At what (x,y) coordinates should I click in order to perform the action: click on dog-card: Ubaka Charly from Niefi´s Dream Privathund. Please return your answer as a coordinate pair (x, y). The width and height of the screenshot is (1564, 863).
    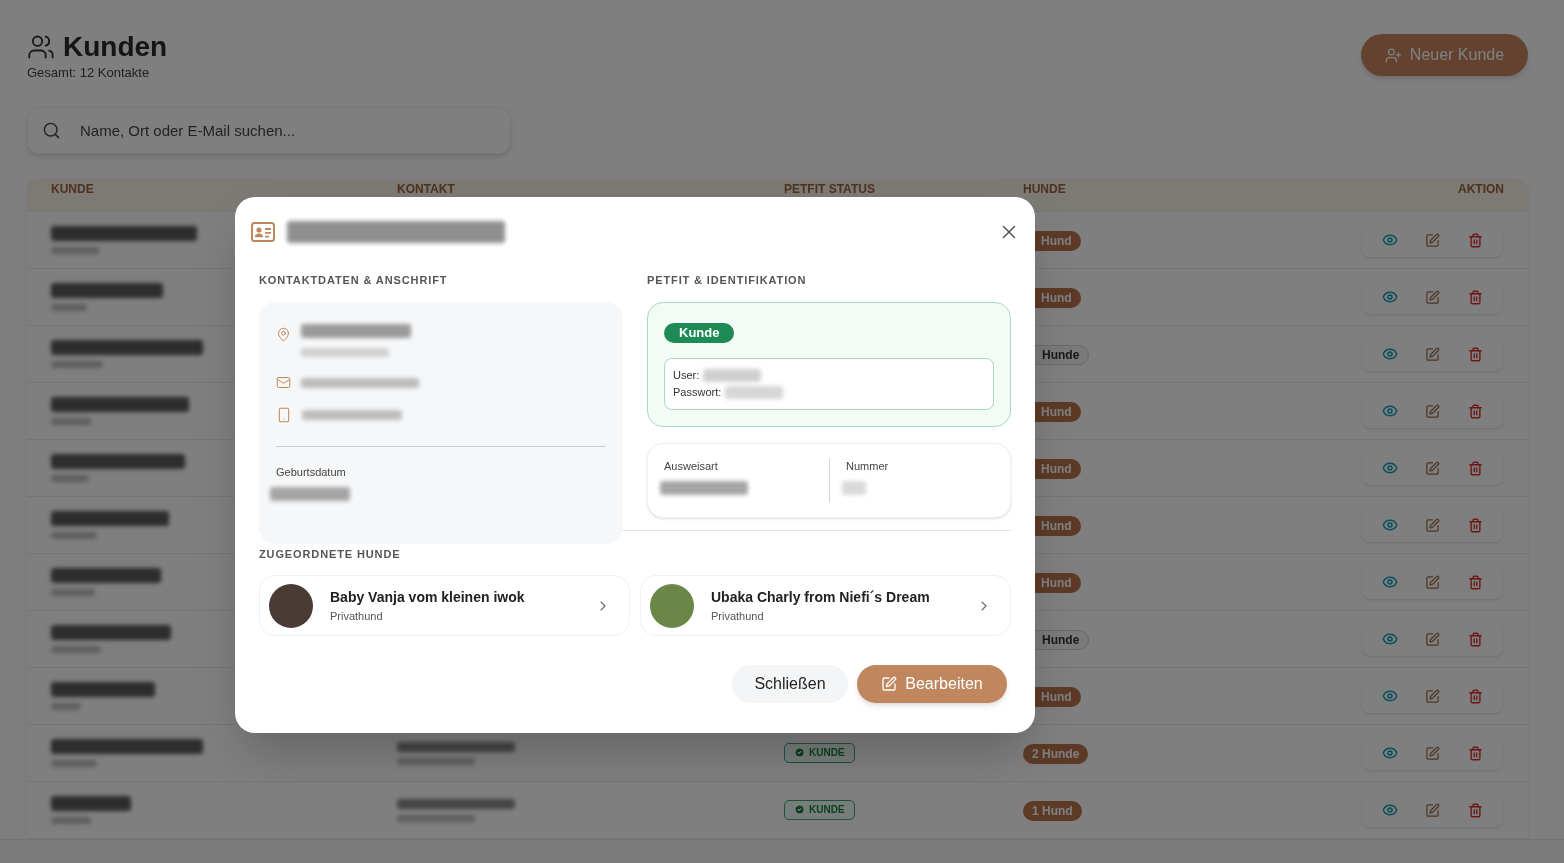
    Looking at the image, I should click on (825, 605).